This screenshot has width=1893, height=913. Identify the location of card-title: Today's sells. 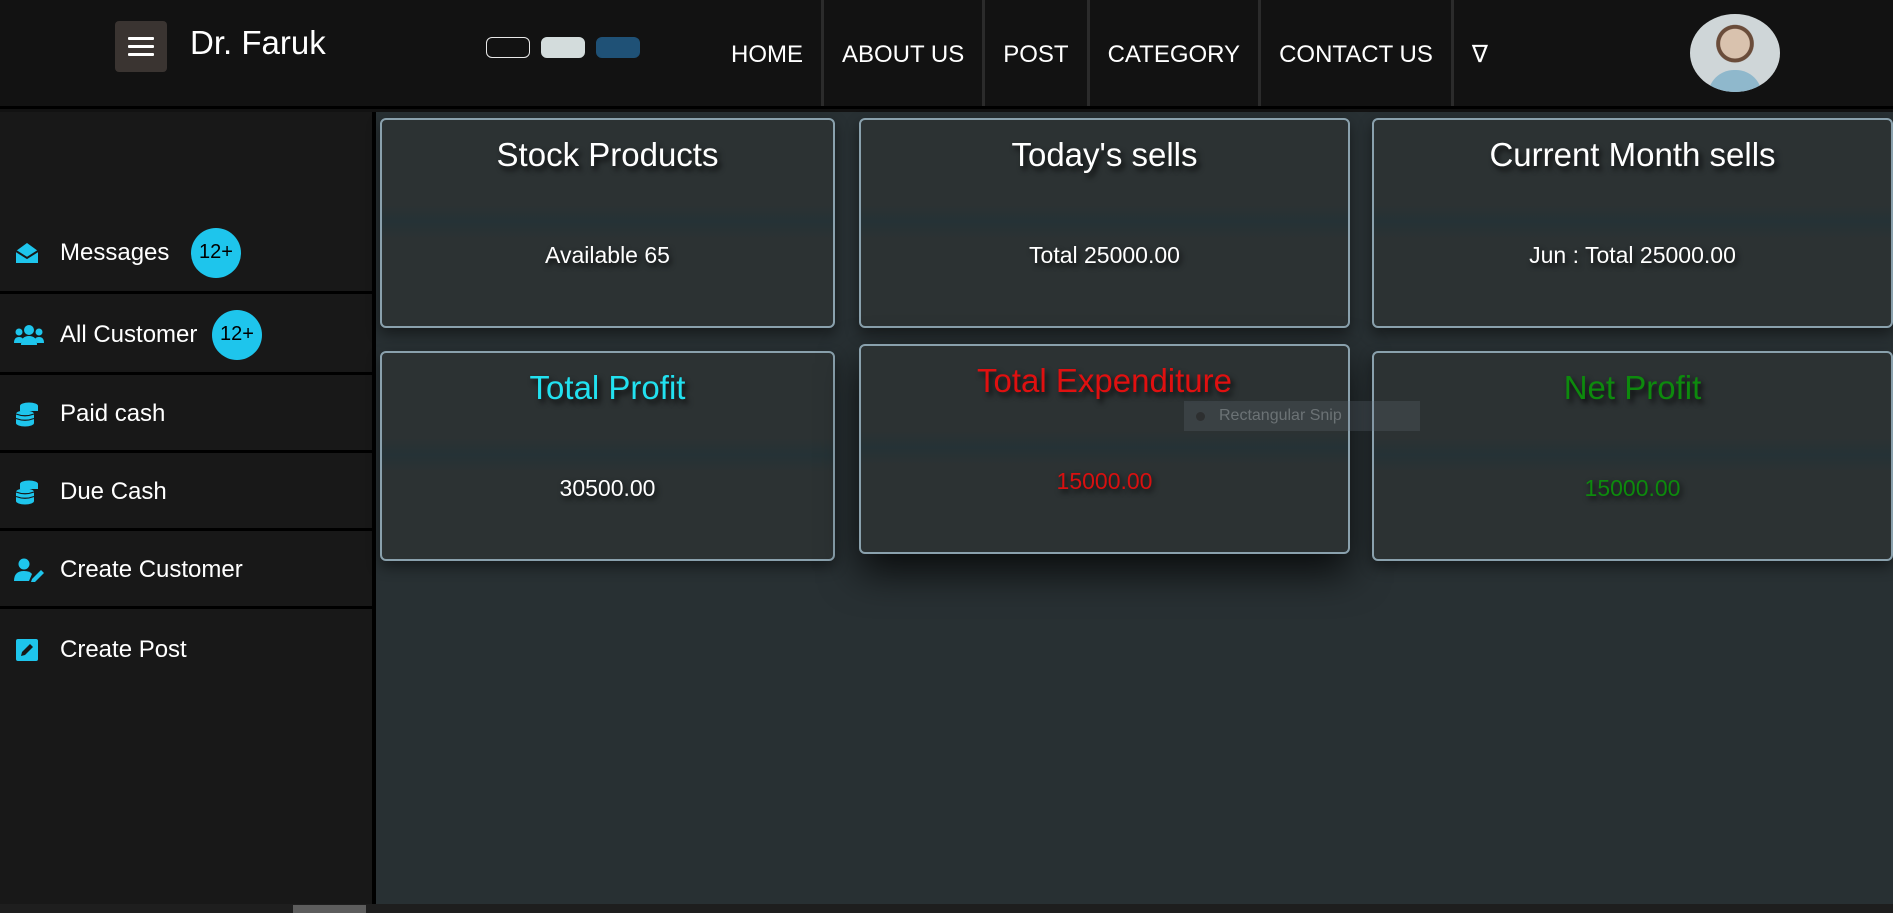
(1104, 154).